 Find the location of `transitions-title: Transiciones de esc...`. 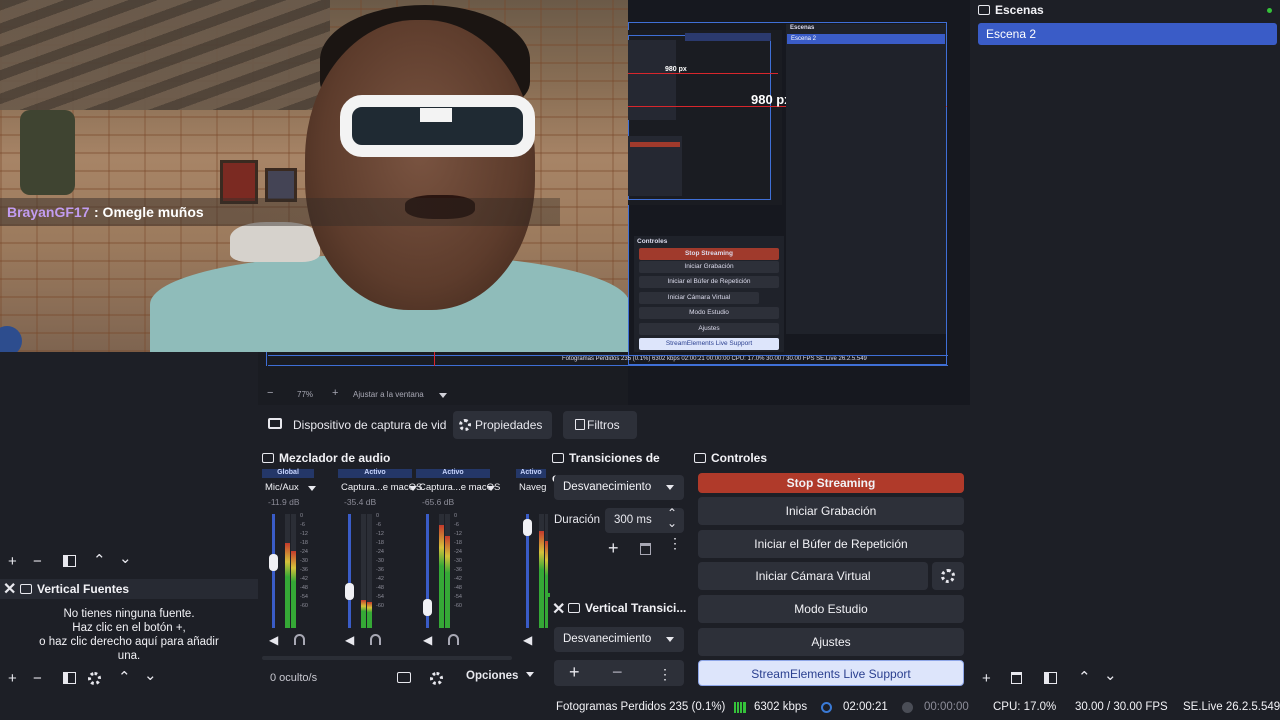

transitions-title: Transiciones de esc... is located at coordinates (620, 466).